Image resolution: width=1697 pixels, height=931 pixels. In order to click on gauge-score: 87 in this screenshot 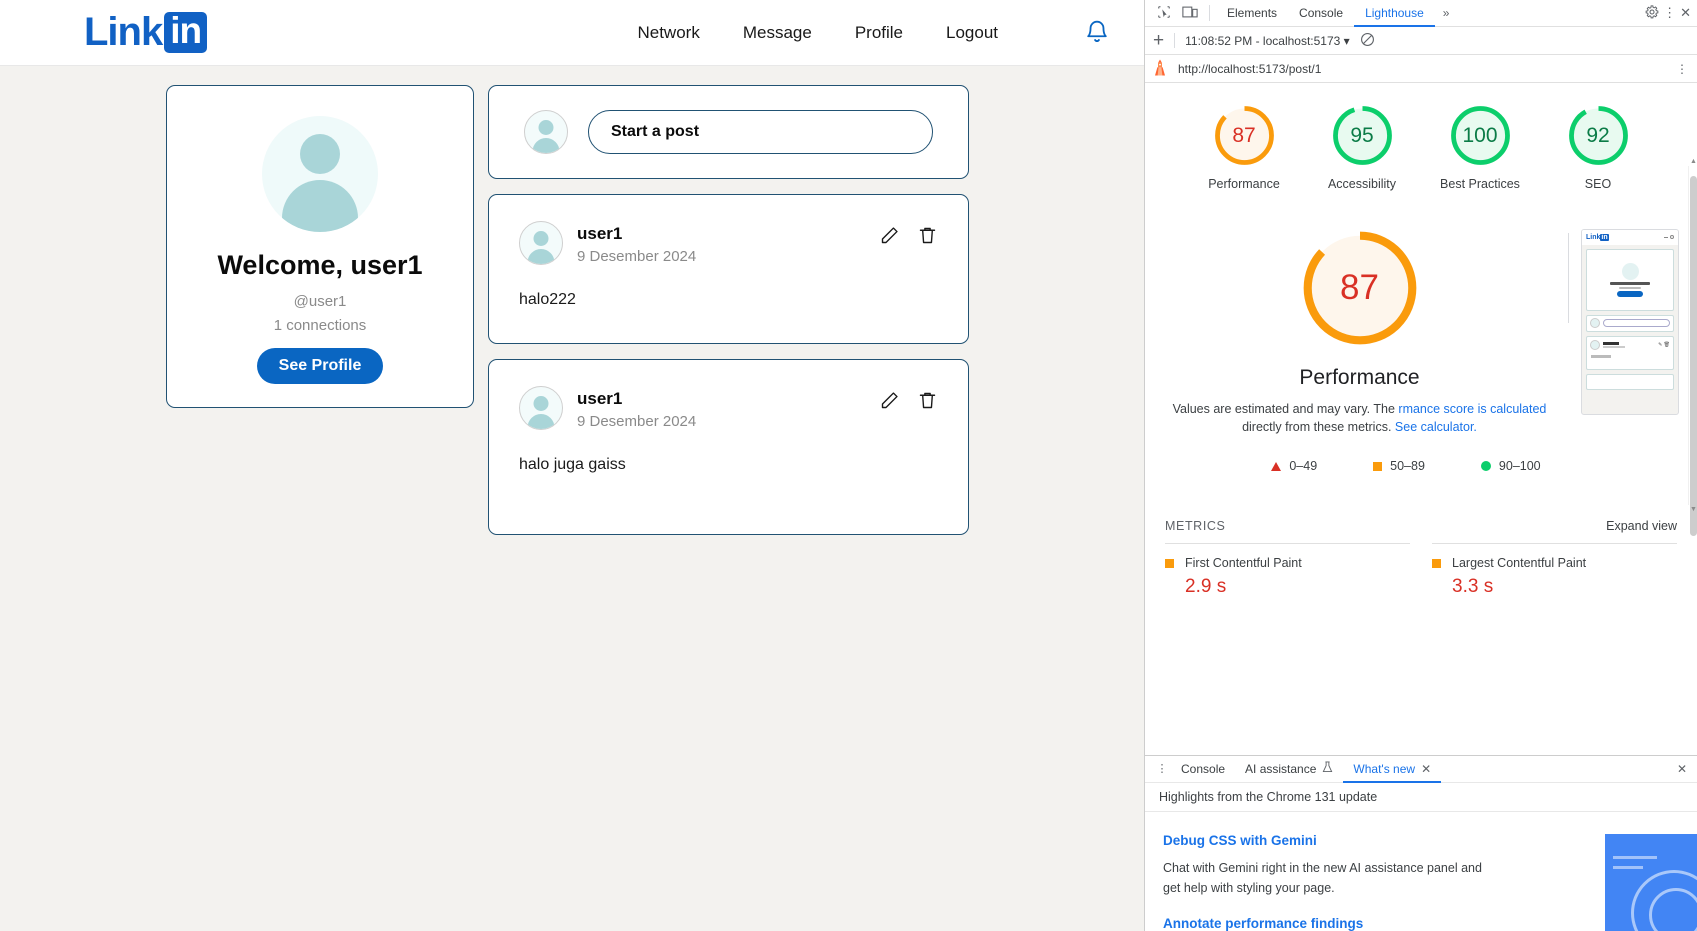, I will do `click(1244, 135)`.